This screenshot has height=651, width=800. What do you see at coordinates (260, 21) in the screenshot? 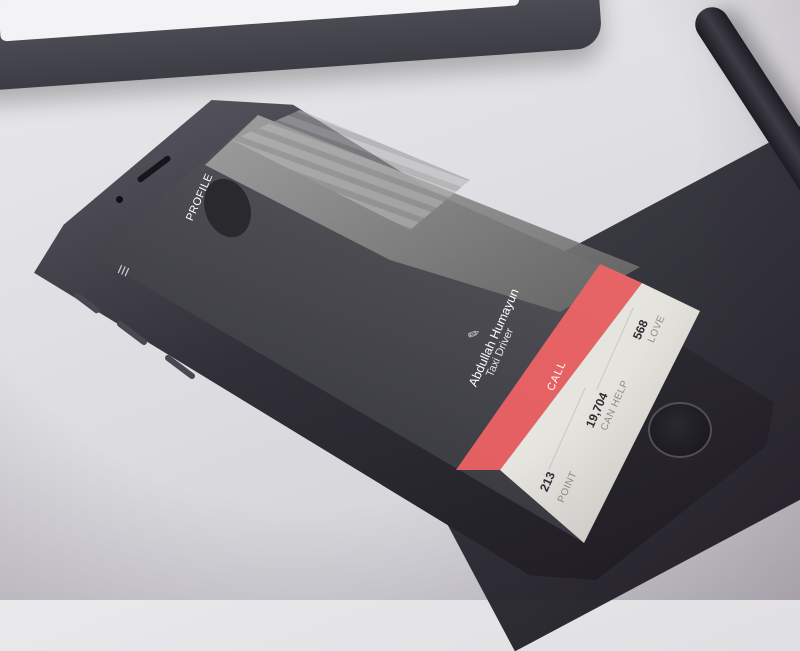
I see `tablet-screen` at bounding box center [260, 21].